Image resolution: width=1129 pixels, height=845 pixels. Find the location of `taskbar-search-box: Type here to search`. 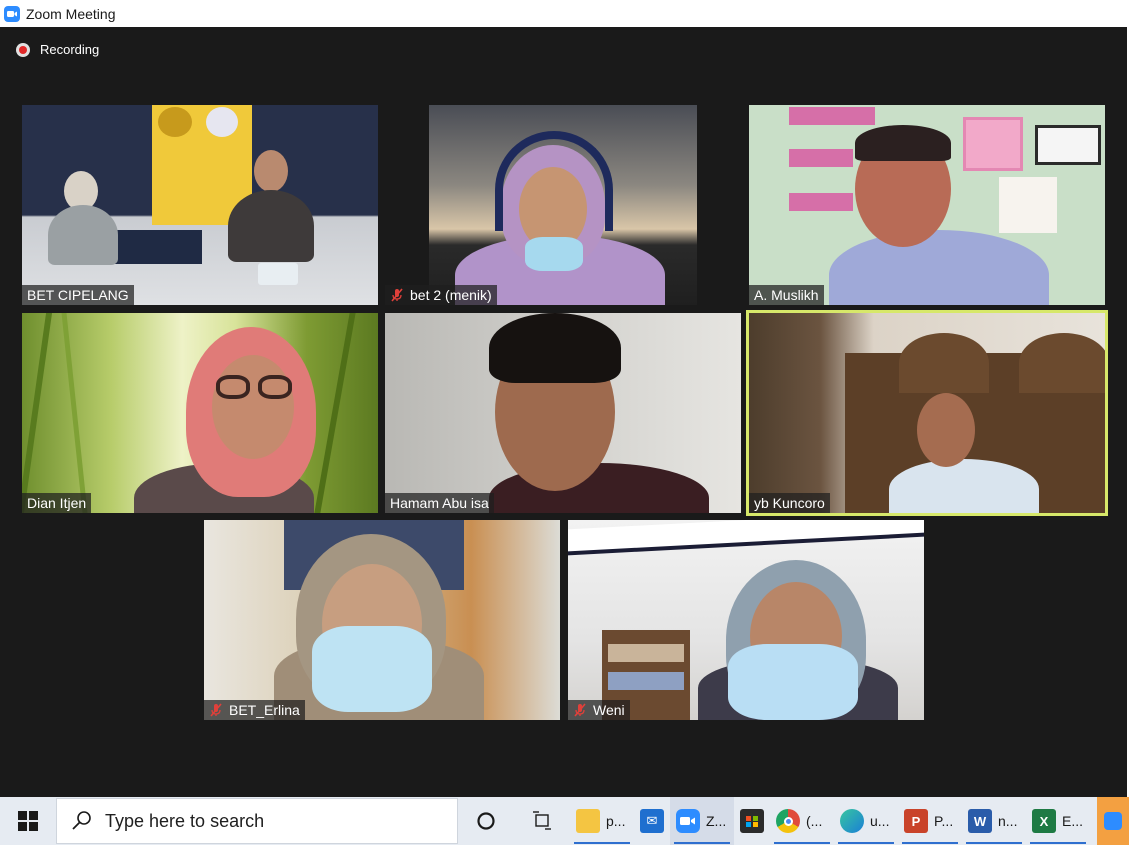

taskbar-search-box: Type here to search is located at coordinates (257, 821).